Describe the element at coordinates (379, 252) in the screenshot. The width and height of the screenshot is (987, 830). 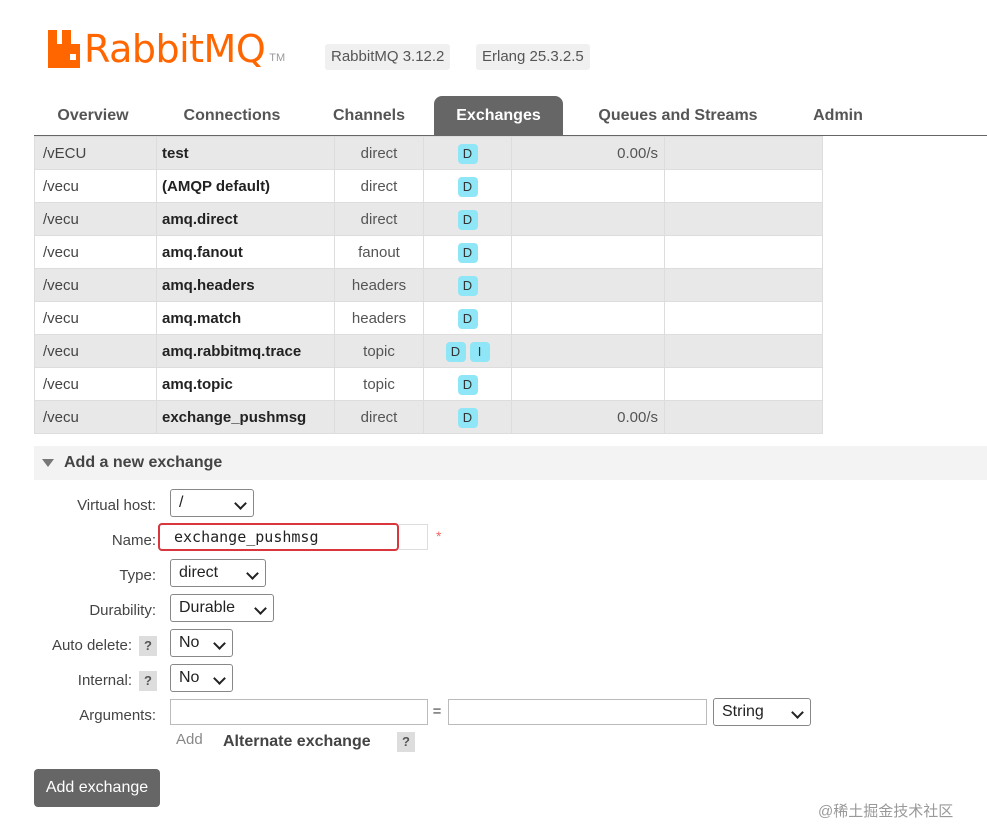
I see `exchange-type: fanout` at that location.